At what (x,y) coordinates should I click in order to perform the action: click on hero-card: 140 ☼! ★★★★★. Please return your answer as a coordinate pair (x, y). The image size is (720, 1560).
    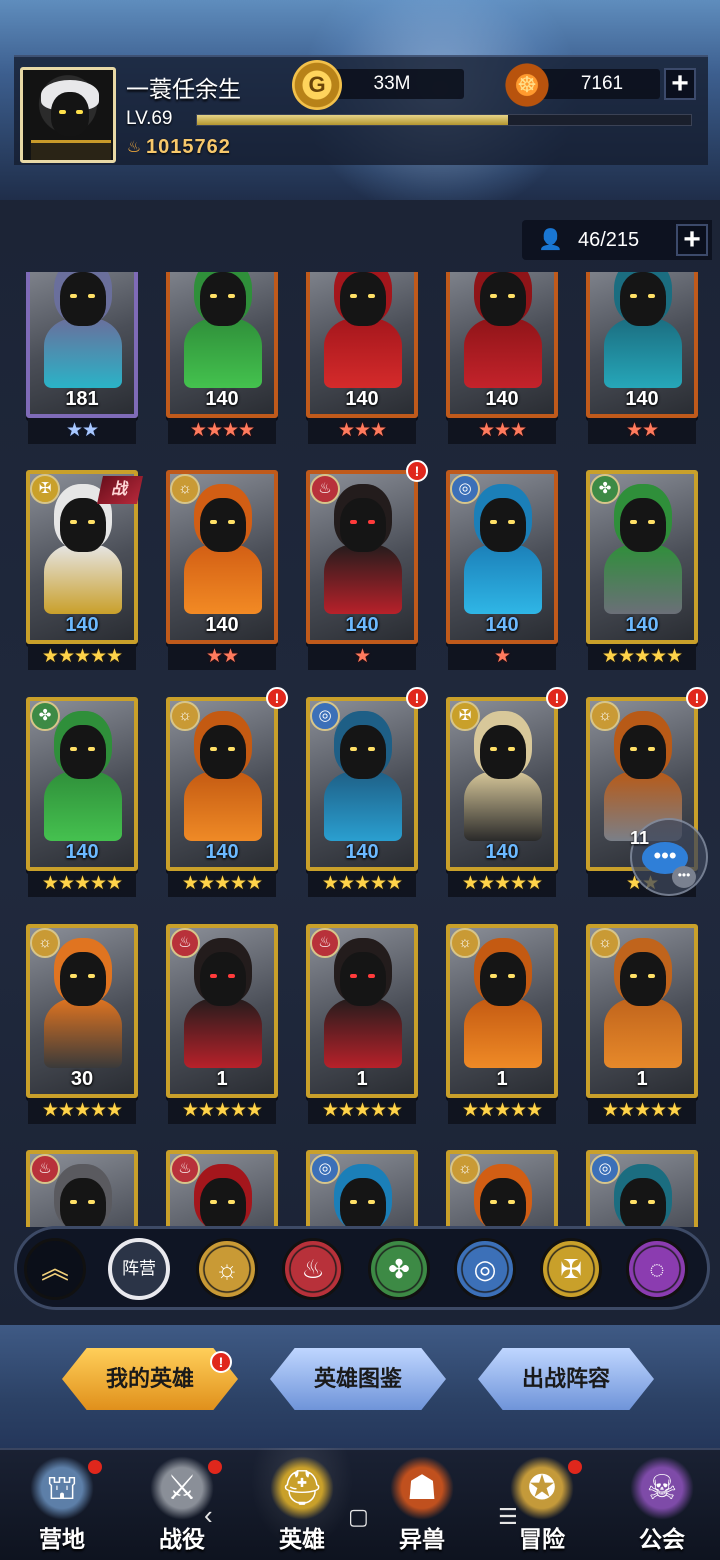
    Looking at the image, I should click on (227, 792).